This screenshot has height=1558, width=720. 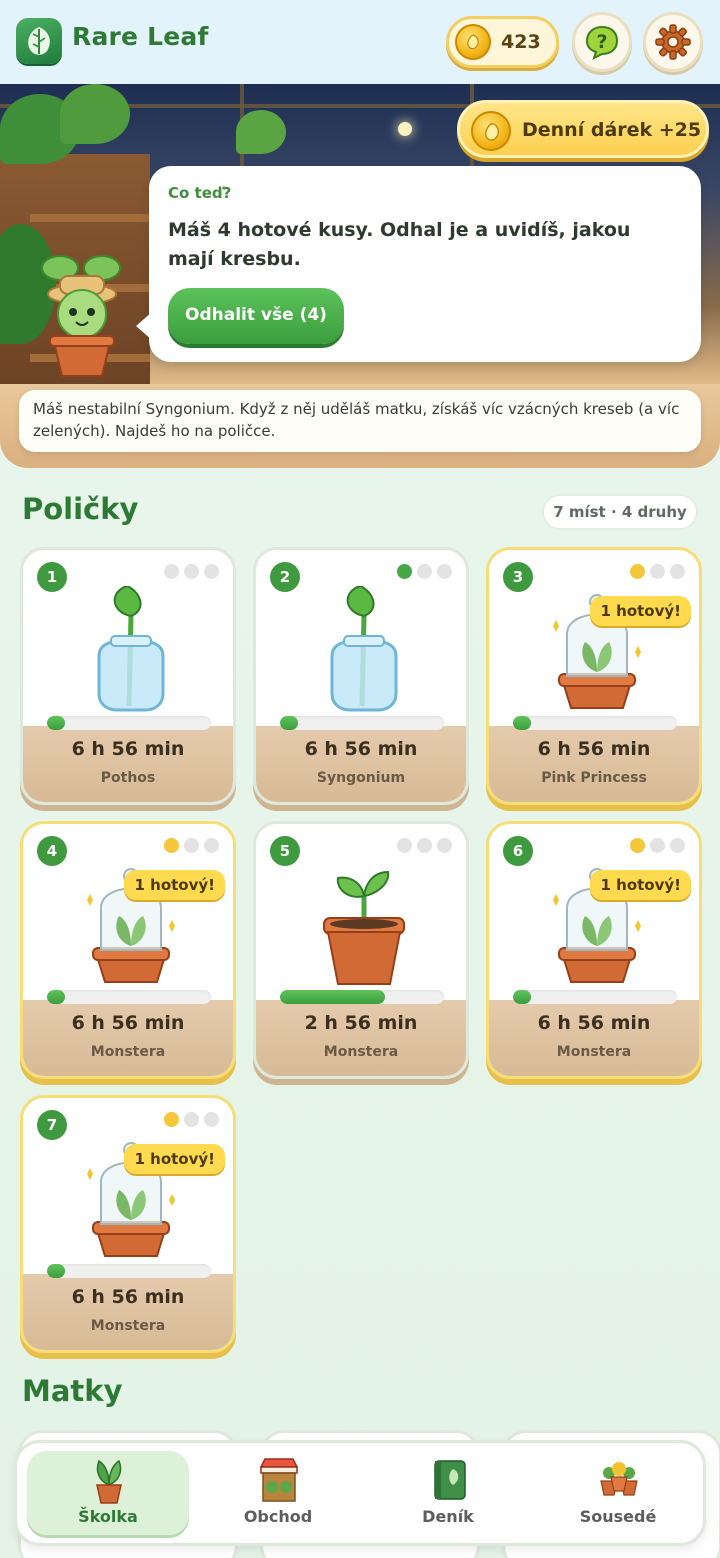 What do you see at coordinates (200, 193) in the screenshot?
I see `bubble-kicker: Co teď?` at bounding box center [200, 193].